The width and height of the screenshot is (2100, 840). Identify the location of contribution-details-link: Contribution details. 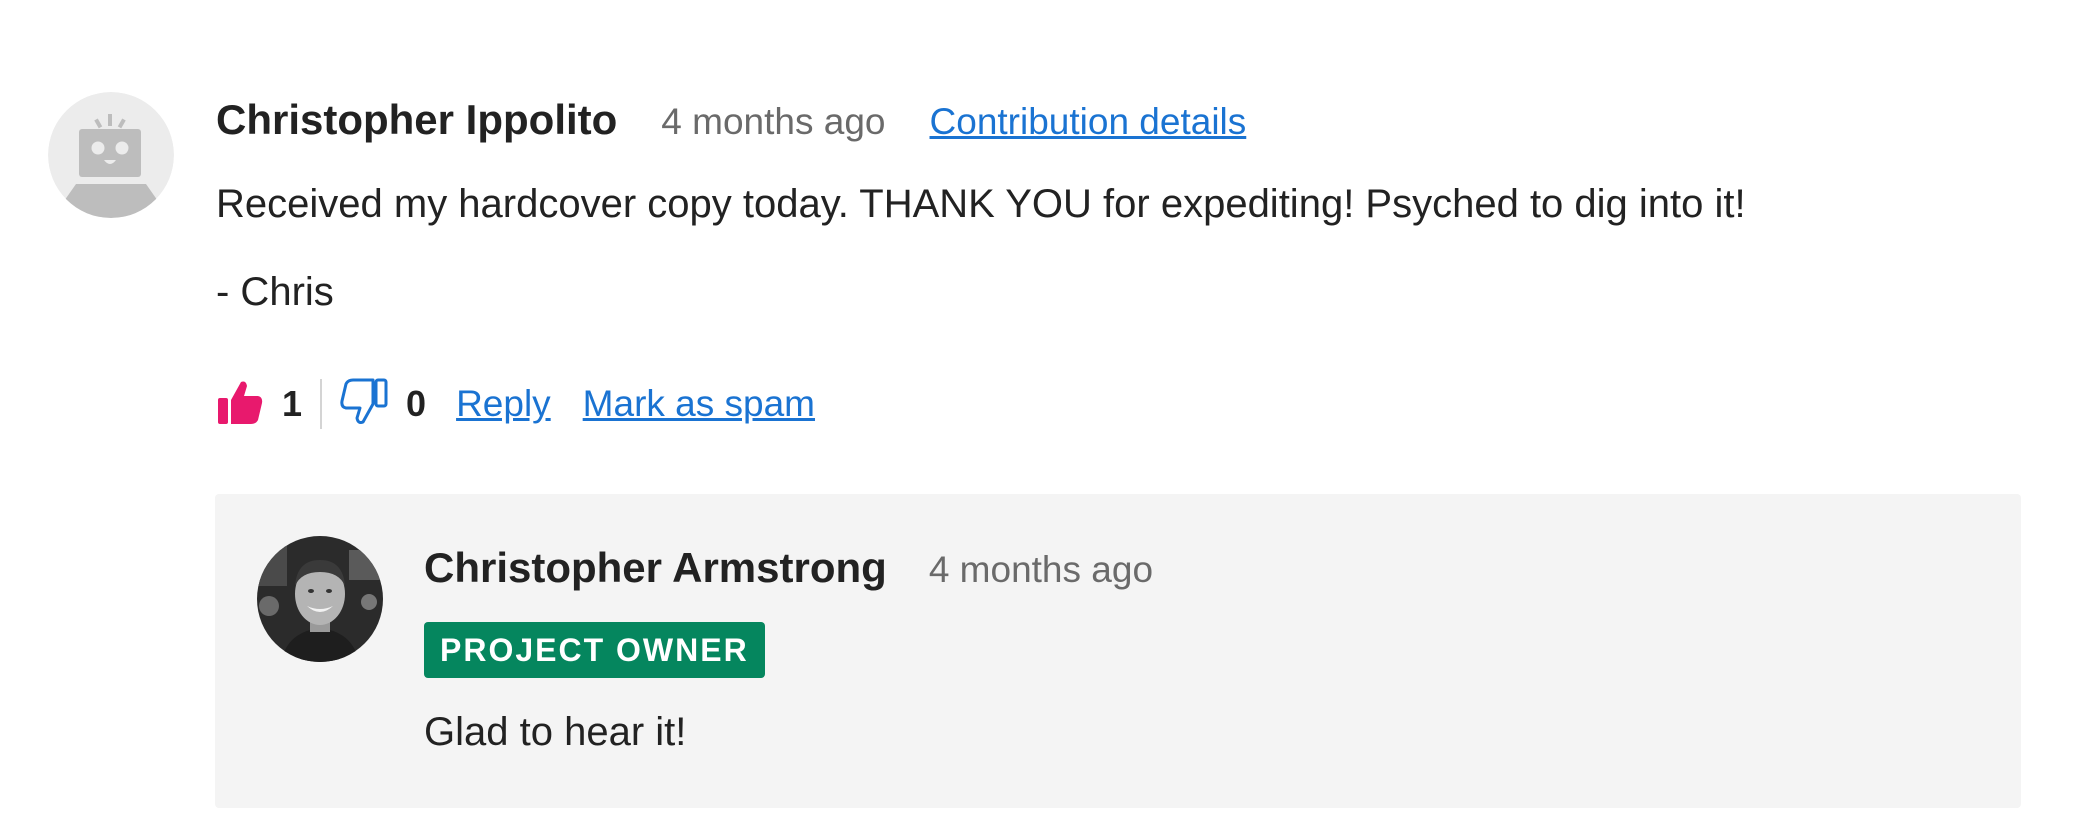
(1088, 122).